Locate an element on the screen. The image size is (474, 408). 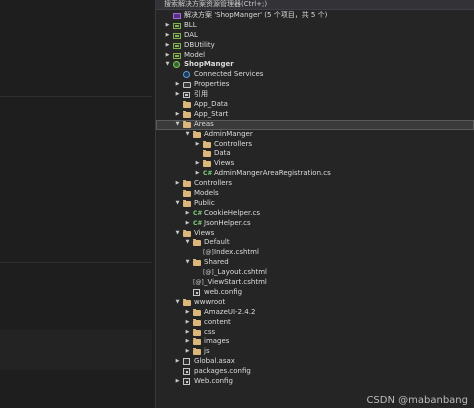
tree-item: ▶ 引用 is located at coordinates (315, 95).